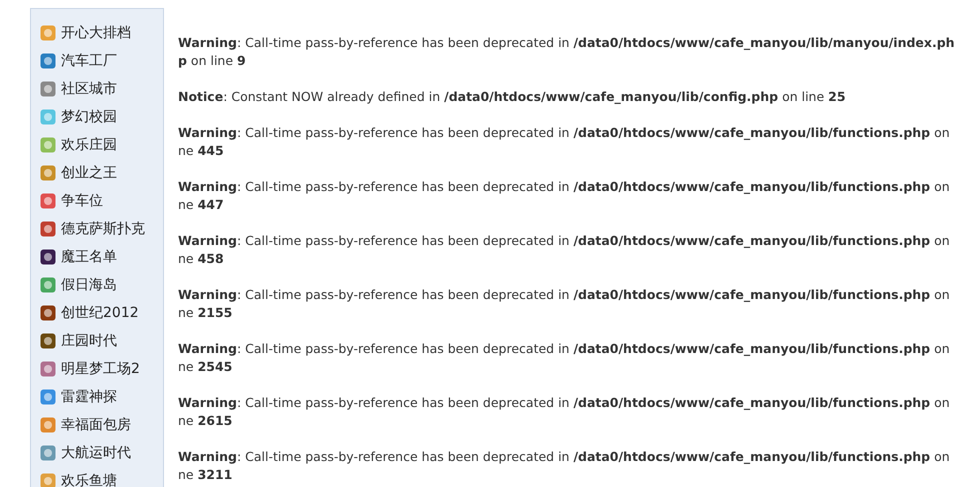 This screenshot has width=959, height=487. I want to click on error-message-line: ne 2155, so click(206, 313).